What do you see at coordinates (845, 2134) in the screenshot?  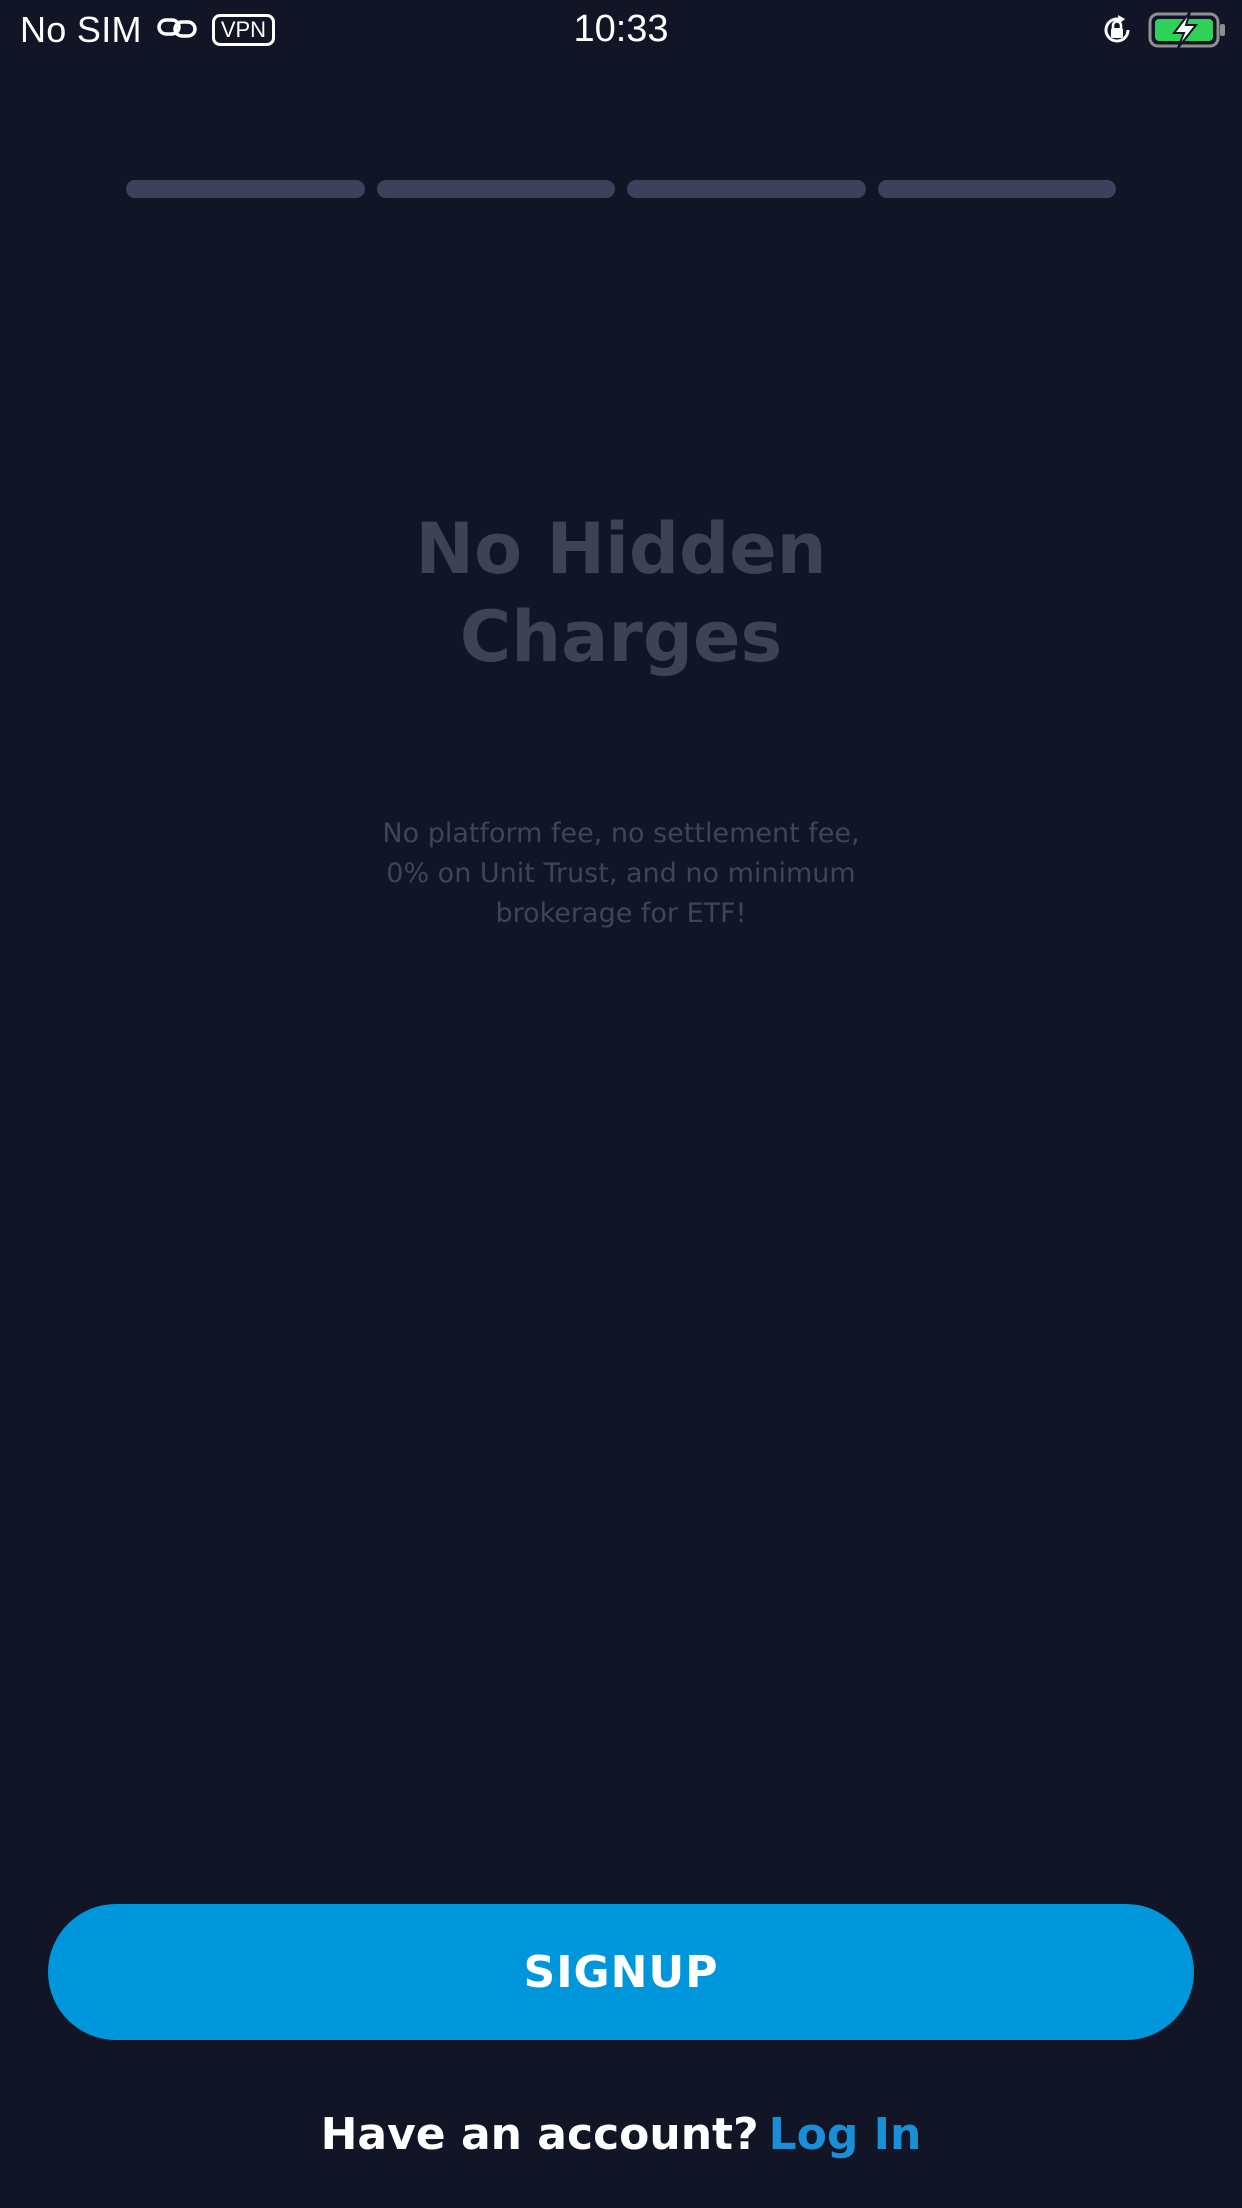 I see `login-link: Log In` at bounding box center [845, 2134].